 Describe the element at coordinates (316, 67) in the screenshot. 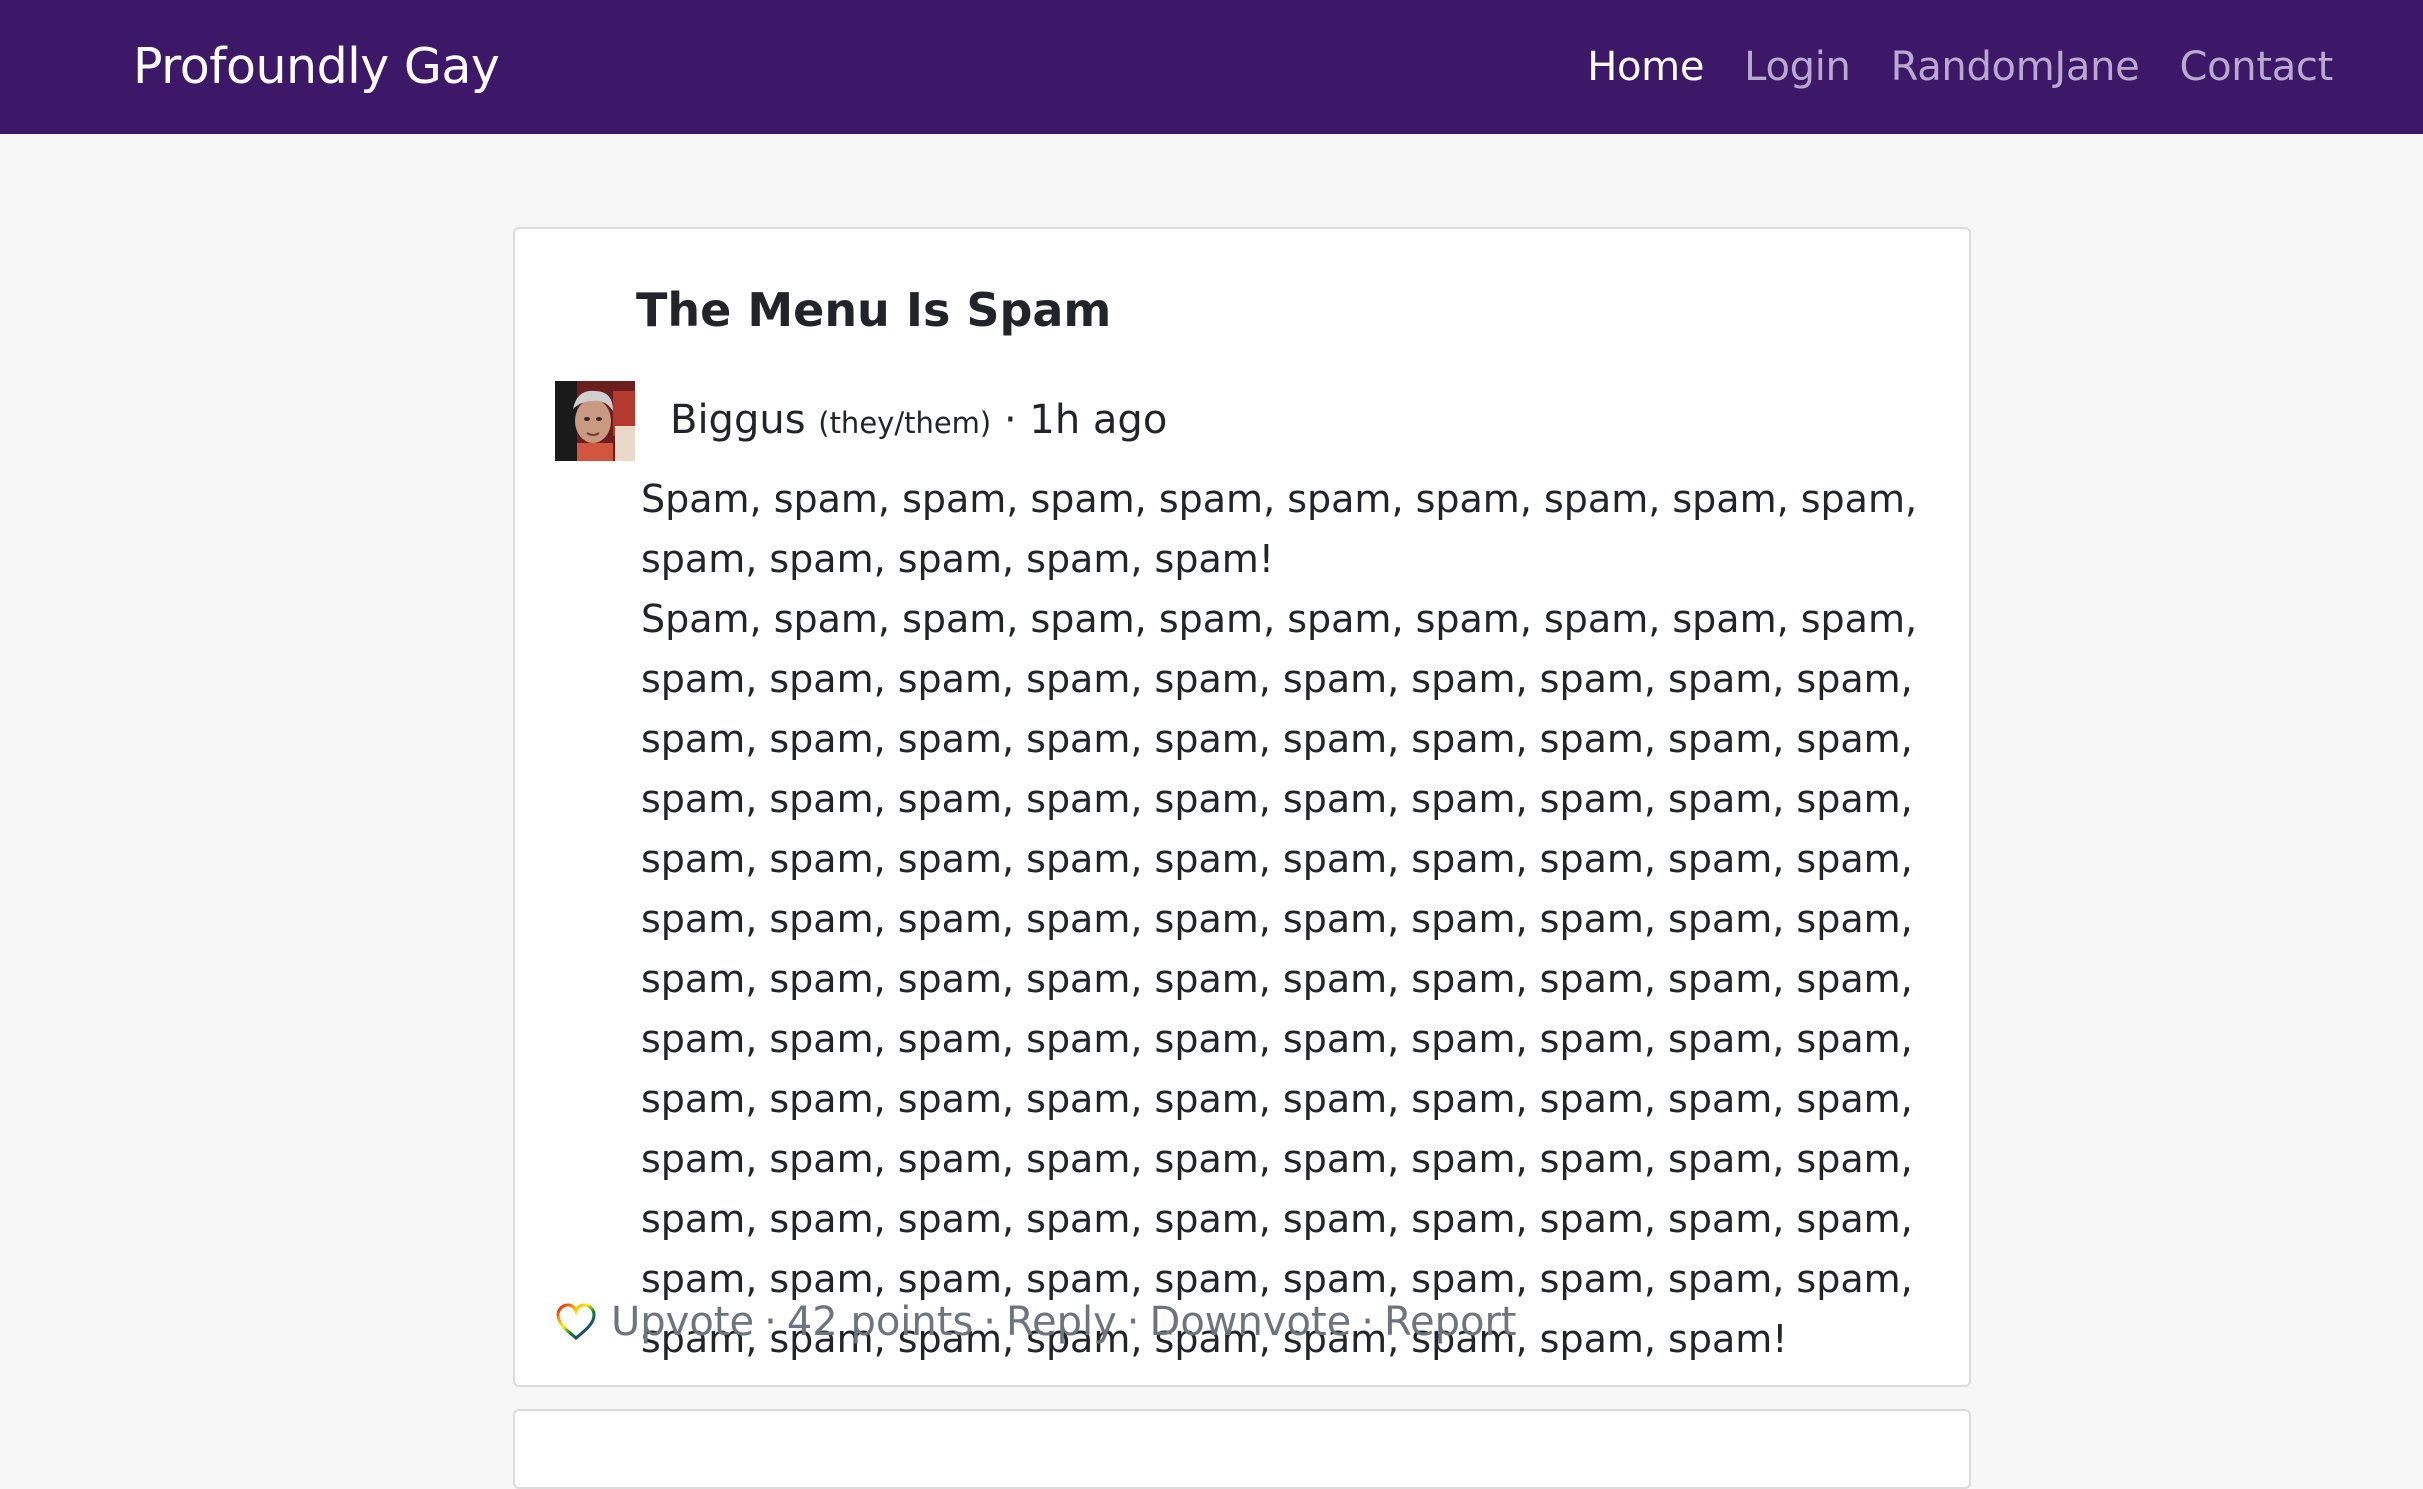

I see `site-brand: Profoundly Gay` at that location.